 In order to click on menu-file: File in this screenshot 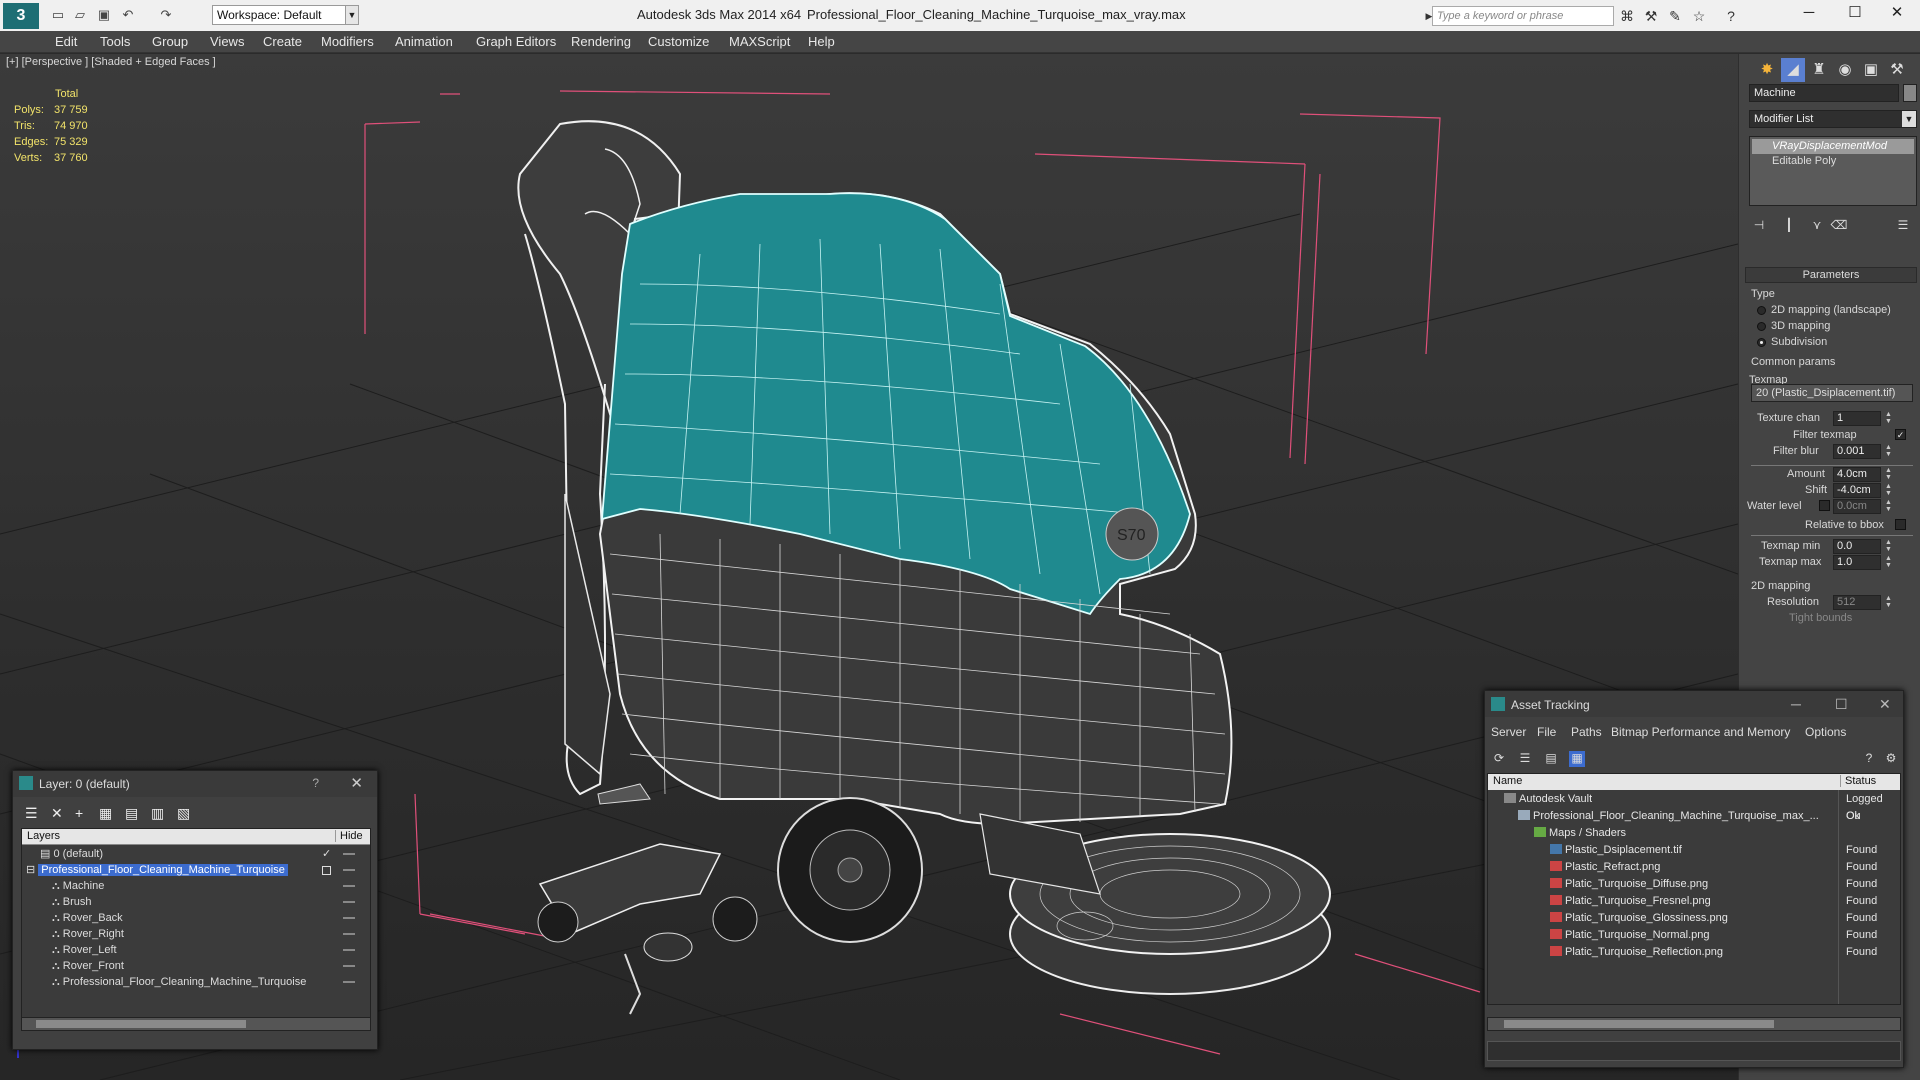, I will do `click(1546, 732)`.